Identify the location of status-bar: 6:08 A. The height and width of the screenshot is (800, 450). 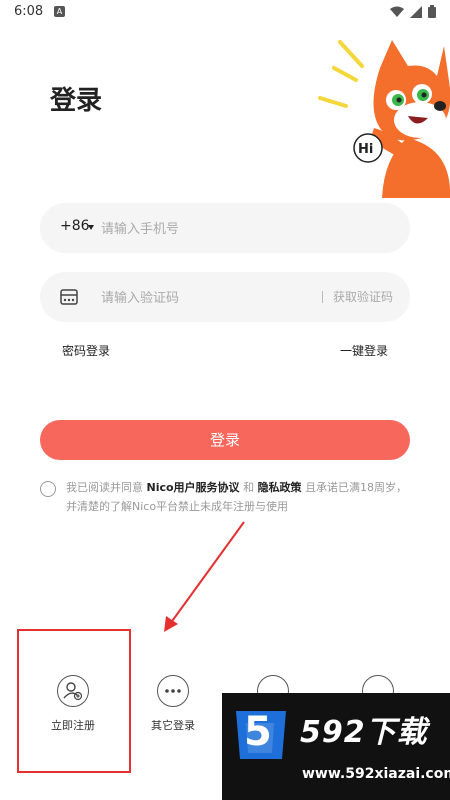
(225, 13).